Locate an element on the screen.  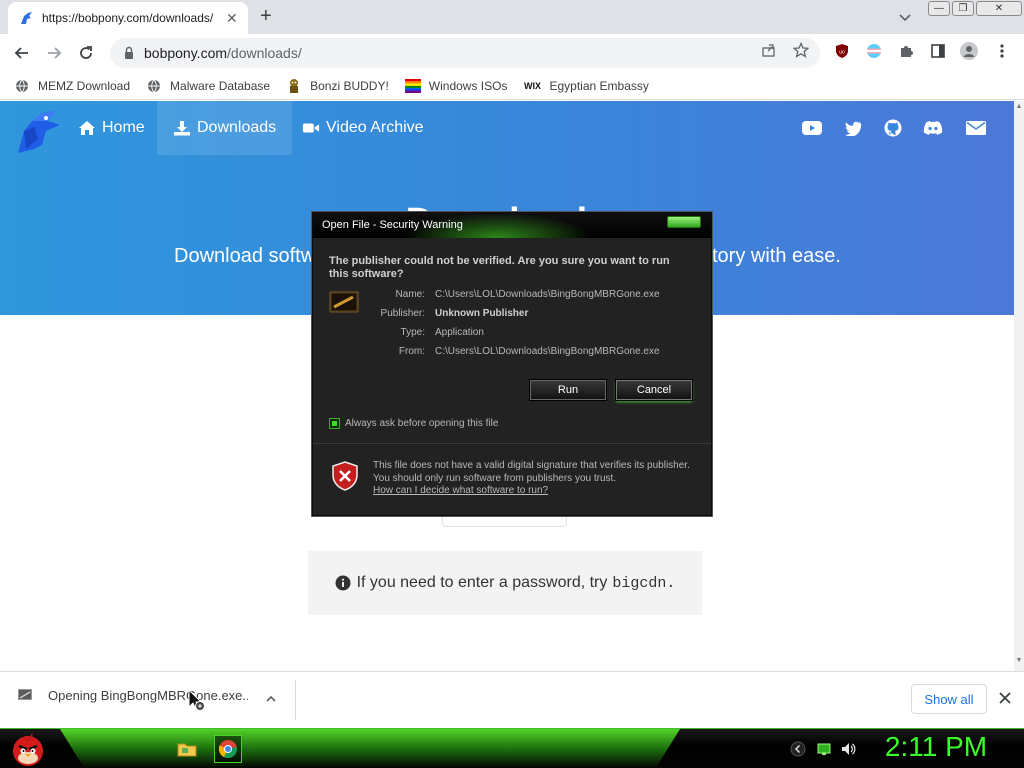
nav-downloads: Downloads is located at coordinates (225, 128).